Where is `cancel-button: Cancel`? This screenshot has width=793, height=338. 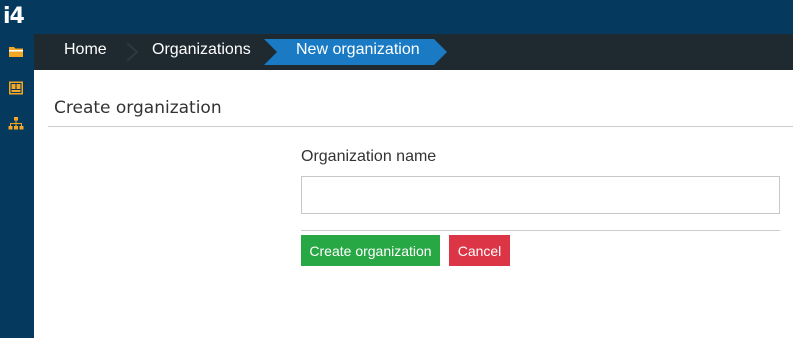 cancel-button: Cancel is located at coordinates (479, 250).